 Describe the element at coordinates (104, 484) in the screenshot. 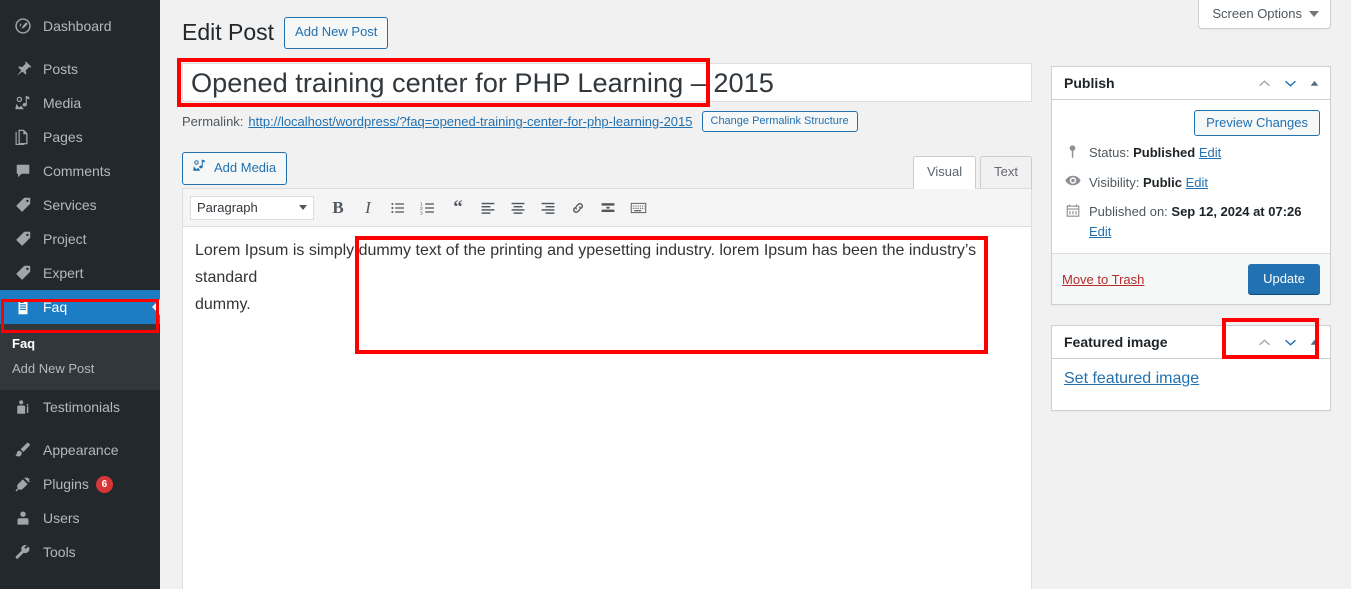

I see `plugins-update-badge: 6` at that location.